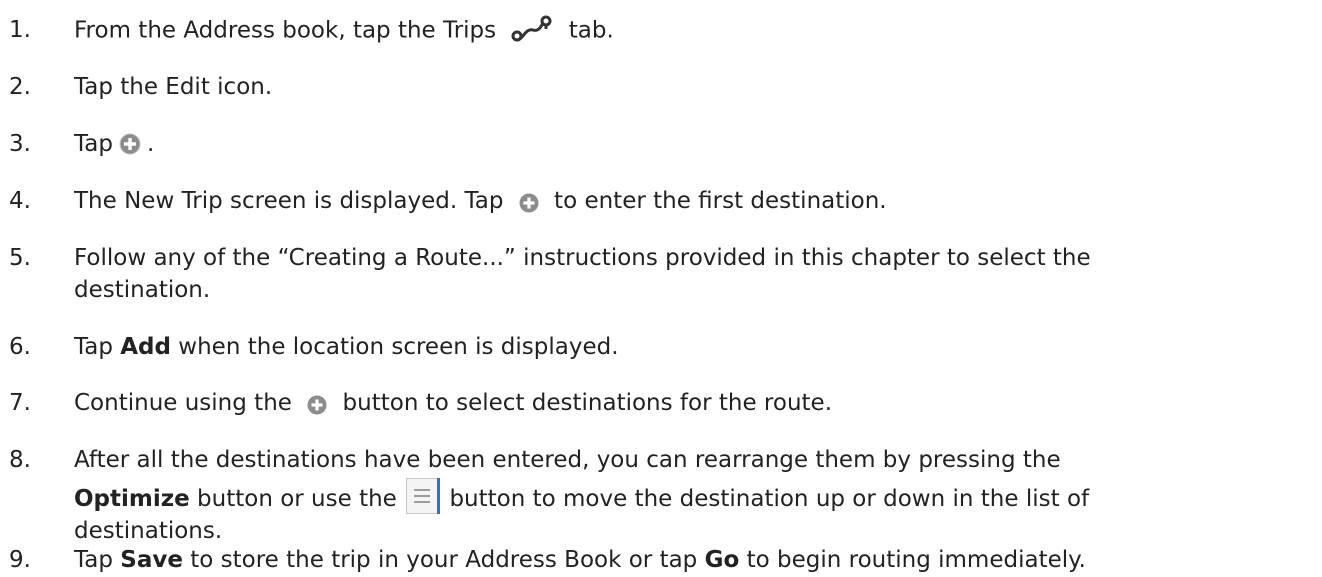 Image resolution: width=1322 pixels, height=577 pixels. Describe the element at coordinates (398, 347) in the screenshot. I see `step-text-post: when the location screen is displayed.` at that location.